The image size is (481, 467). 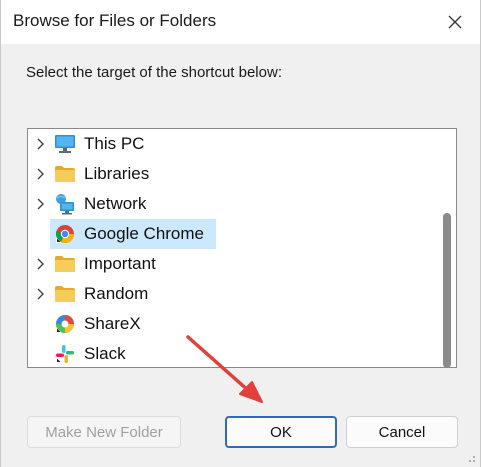 What do you see at coordinates (112, 323) in the screenshot?
I see `tree-item-label: ShareX` at bounding box center [112, 323].